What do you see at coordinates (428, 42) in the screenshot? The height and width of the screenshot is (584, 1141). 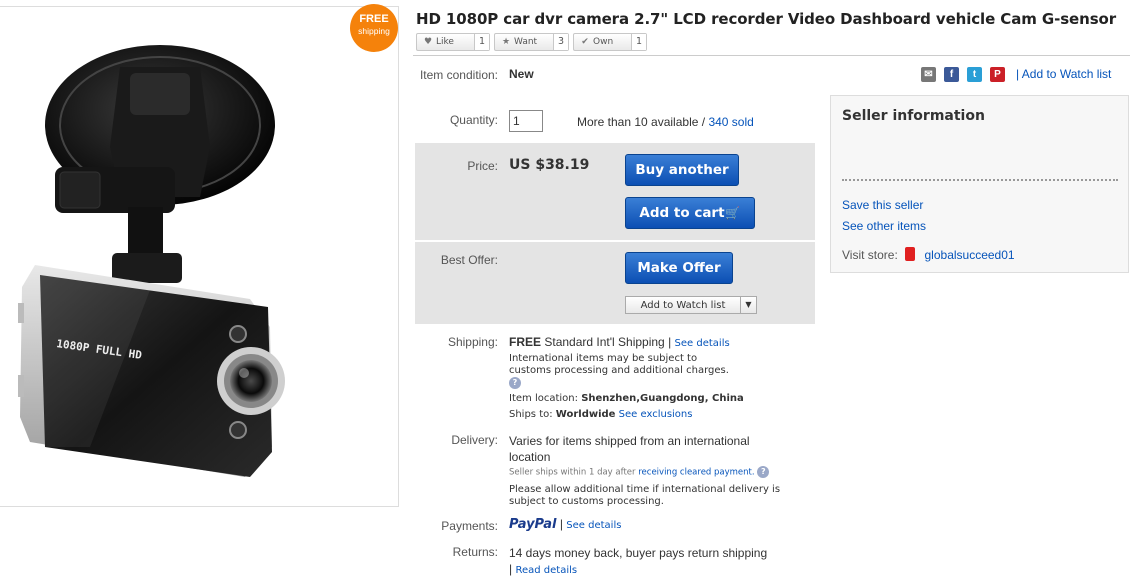 I see `heart-icon: ♥` at bounding box center [428, 42].